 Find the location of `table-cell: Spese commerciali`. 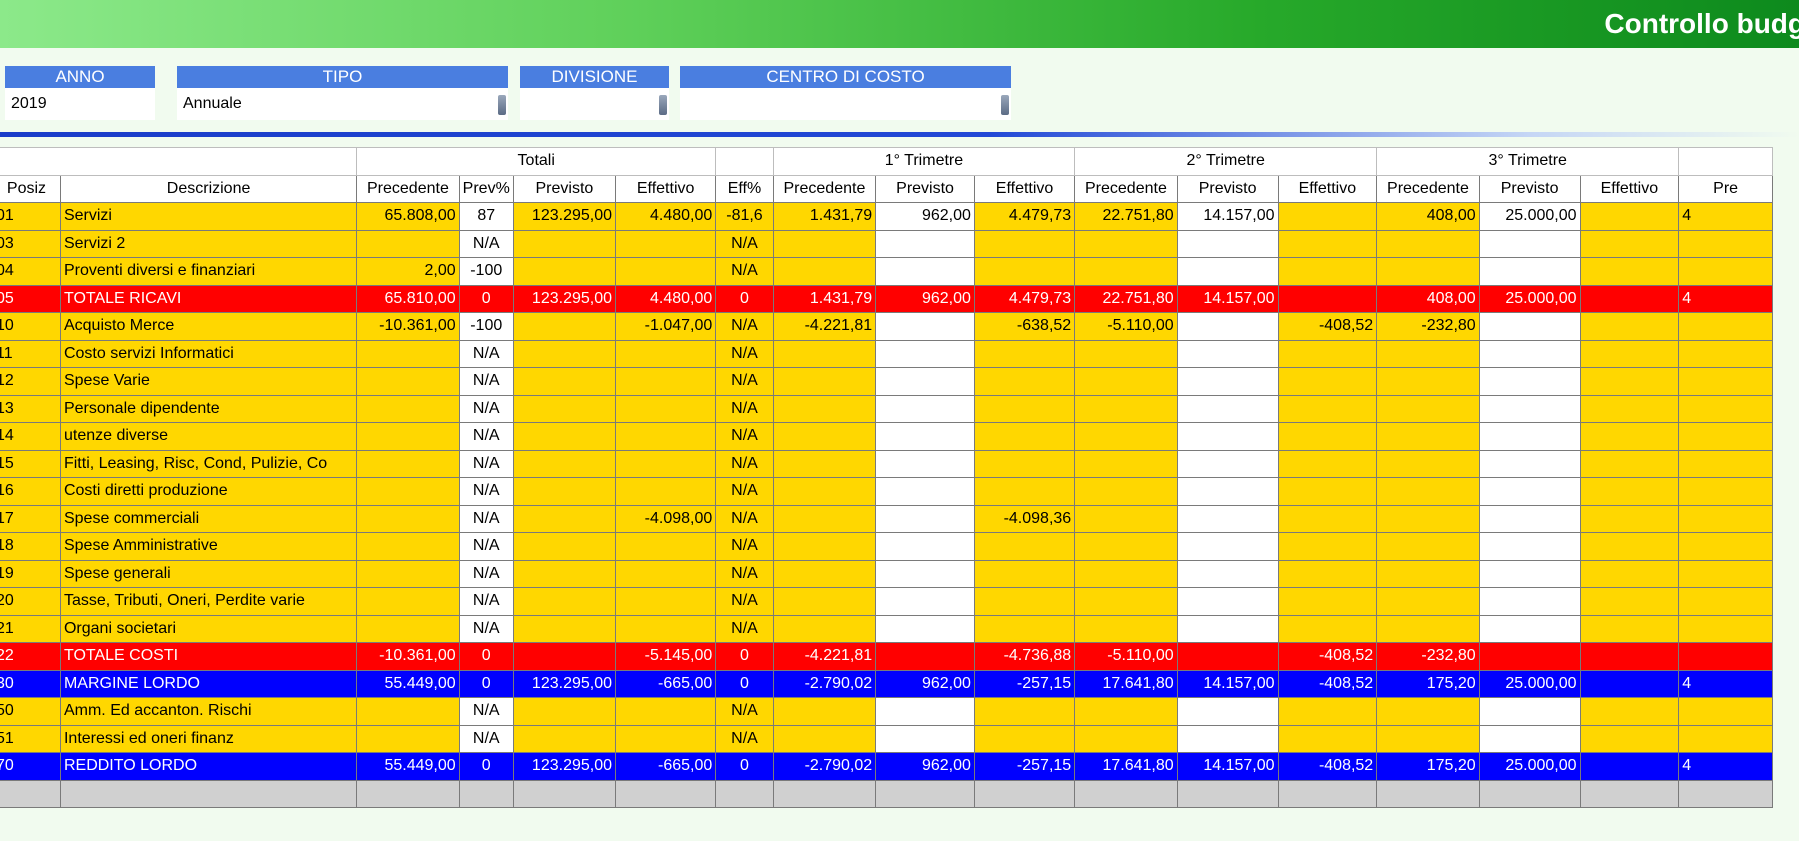

table-cell: Spese commerciali is located at coordinates (208, 518).